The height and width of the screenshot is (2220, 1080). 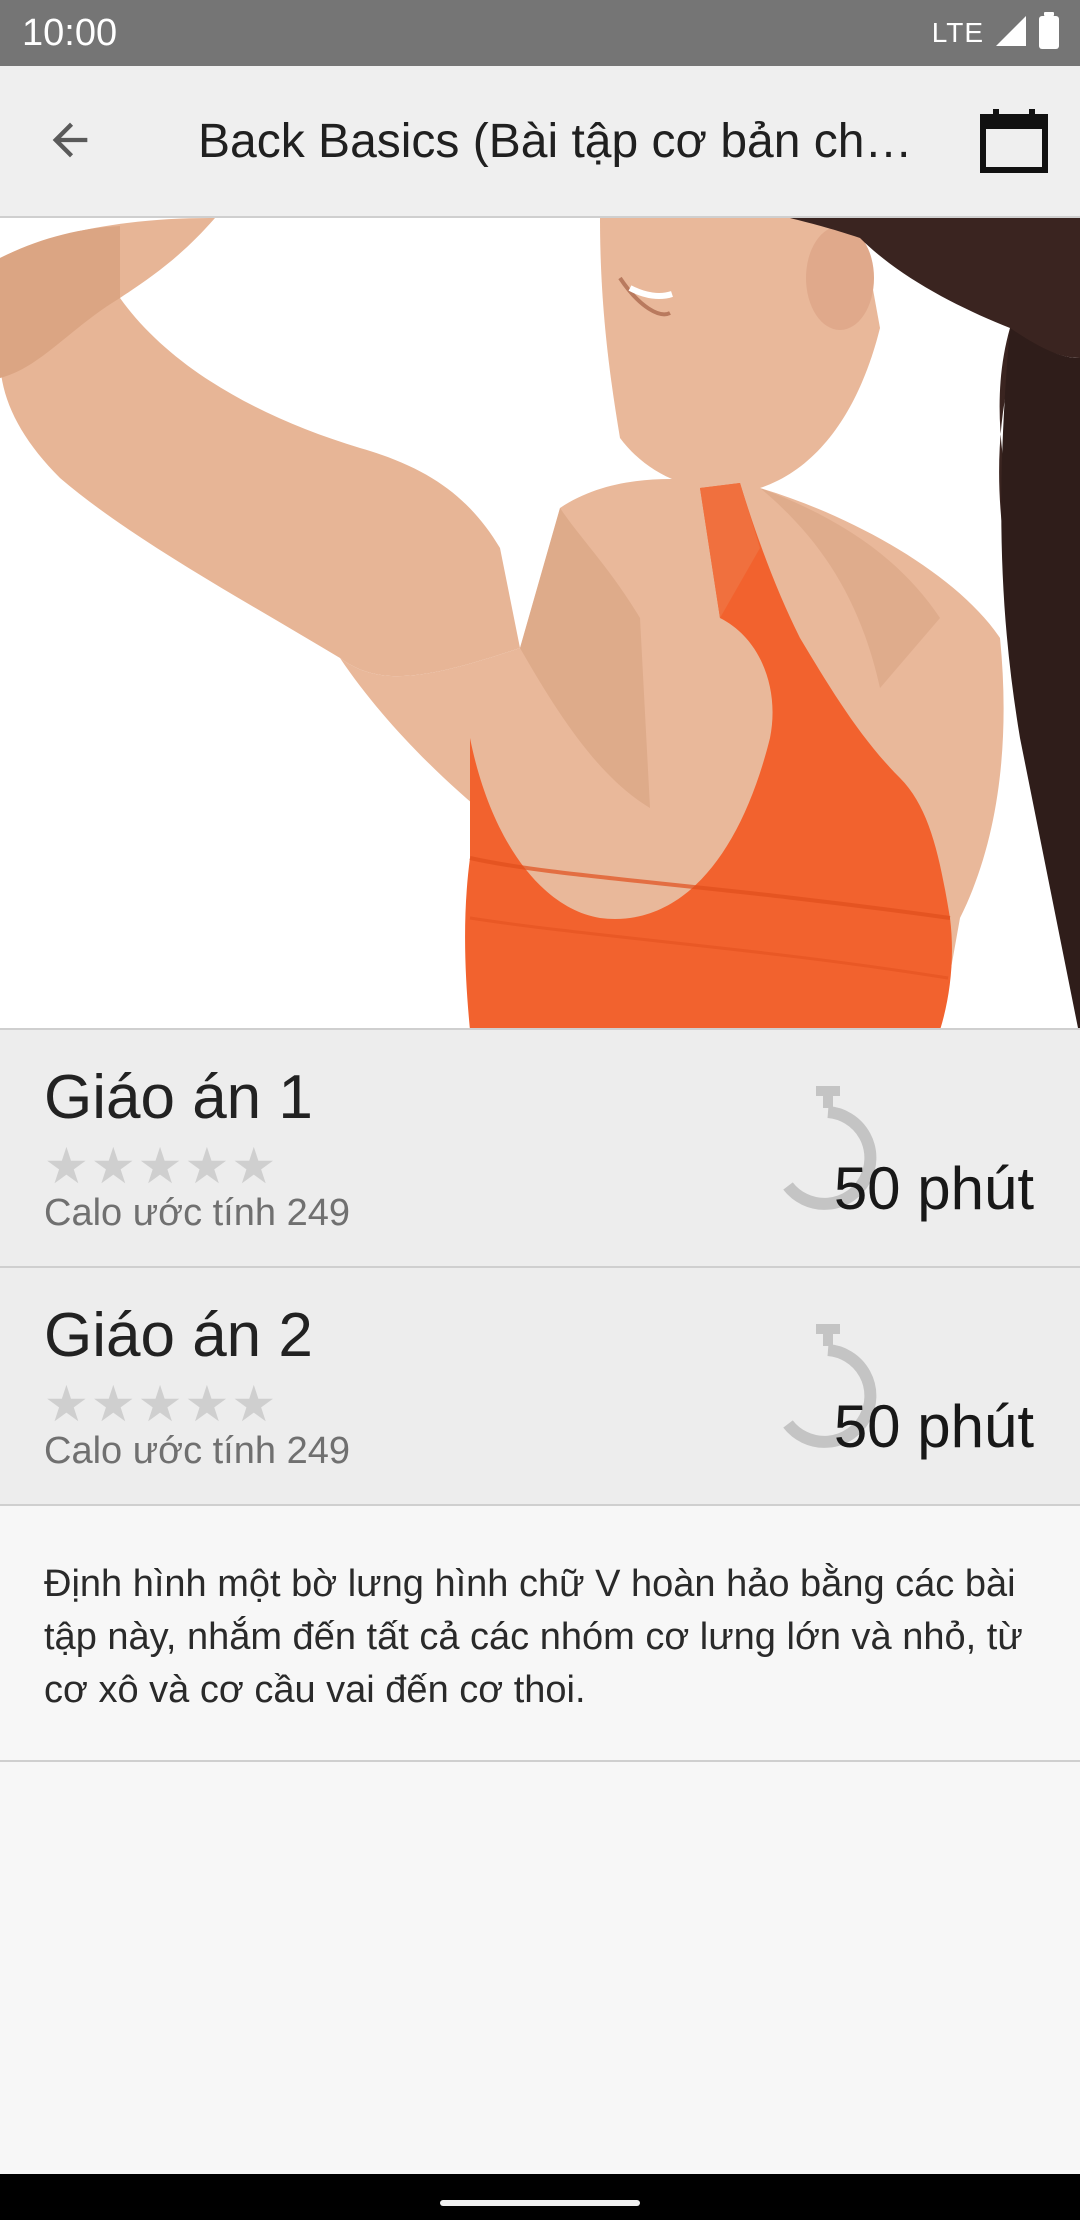 I want to click on app-bar: Back Basics (Bài tập cơ bản cho lưng), so click(x=540, y=142).